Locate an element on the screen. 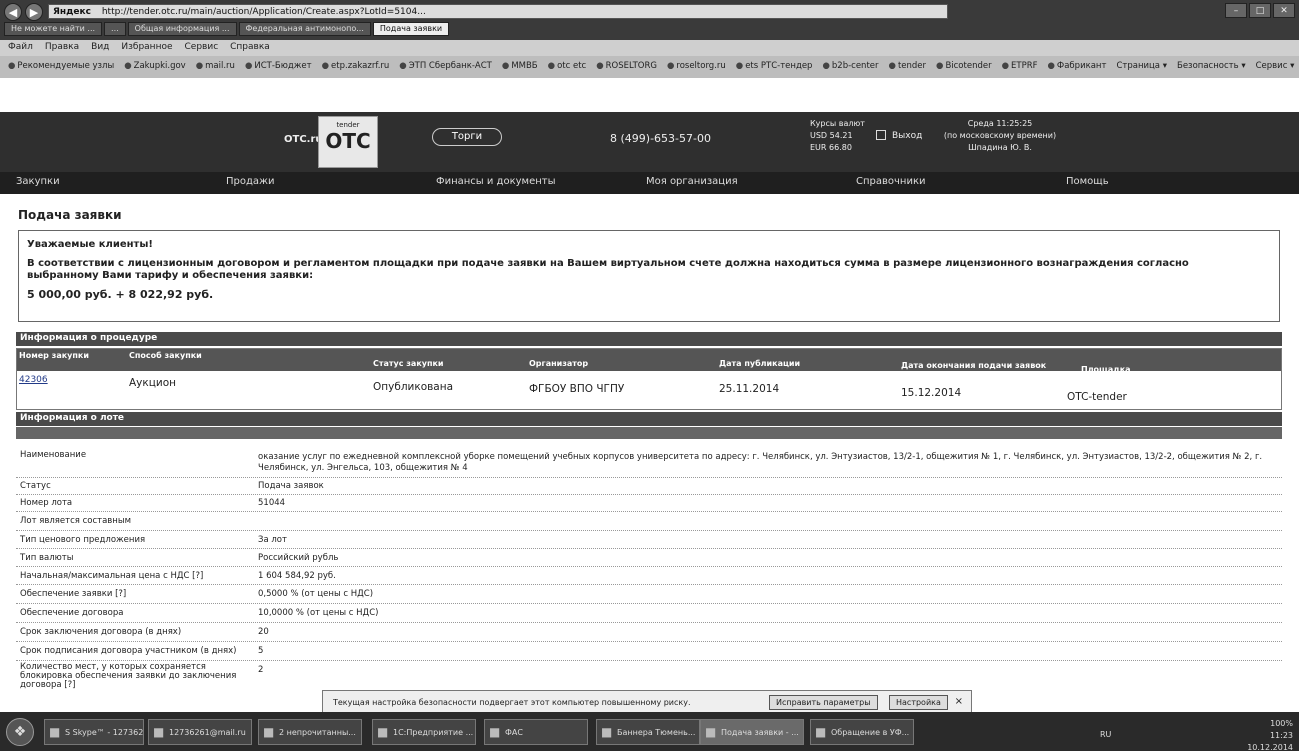 This screenshot has width=1299, height=751. otc-small-link: OTC.ru is located at coordinates (303, 139).